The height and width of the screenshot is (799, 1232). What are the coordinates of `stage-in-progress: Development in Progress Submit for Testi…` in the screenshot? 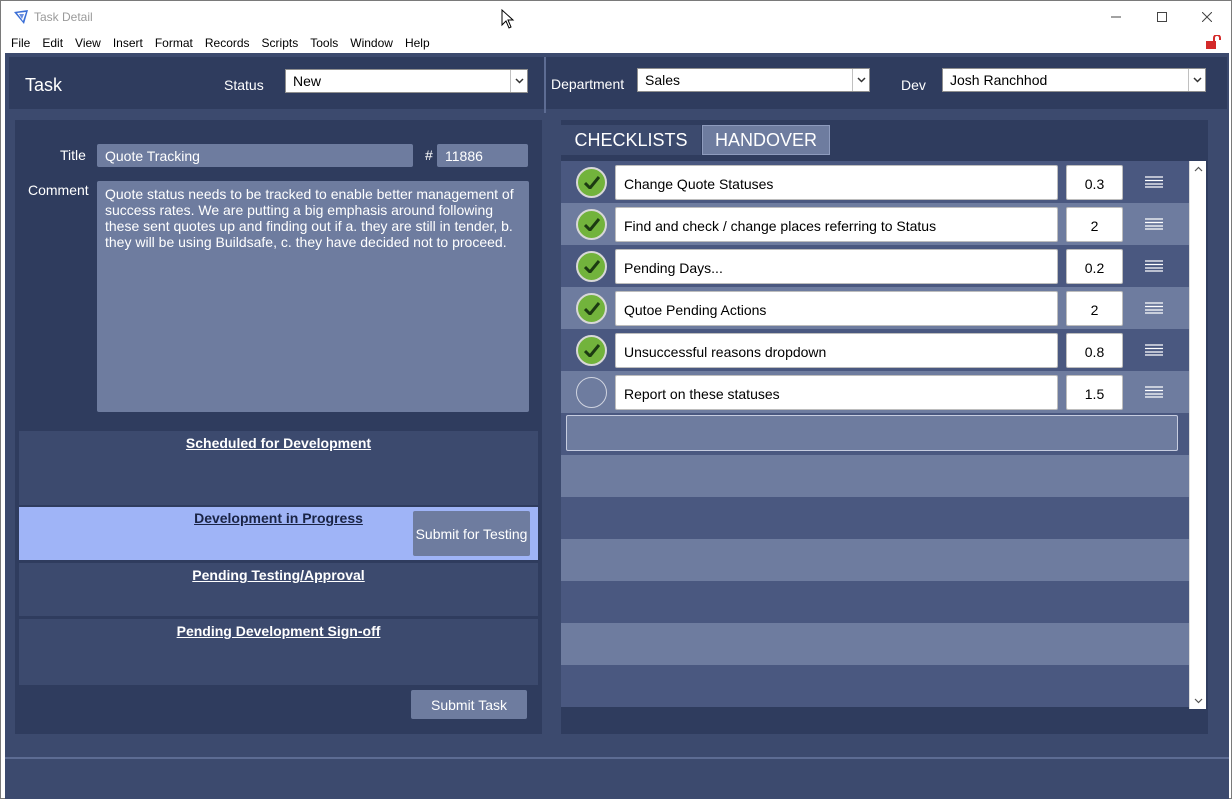 It's located at (278, 533).